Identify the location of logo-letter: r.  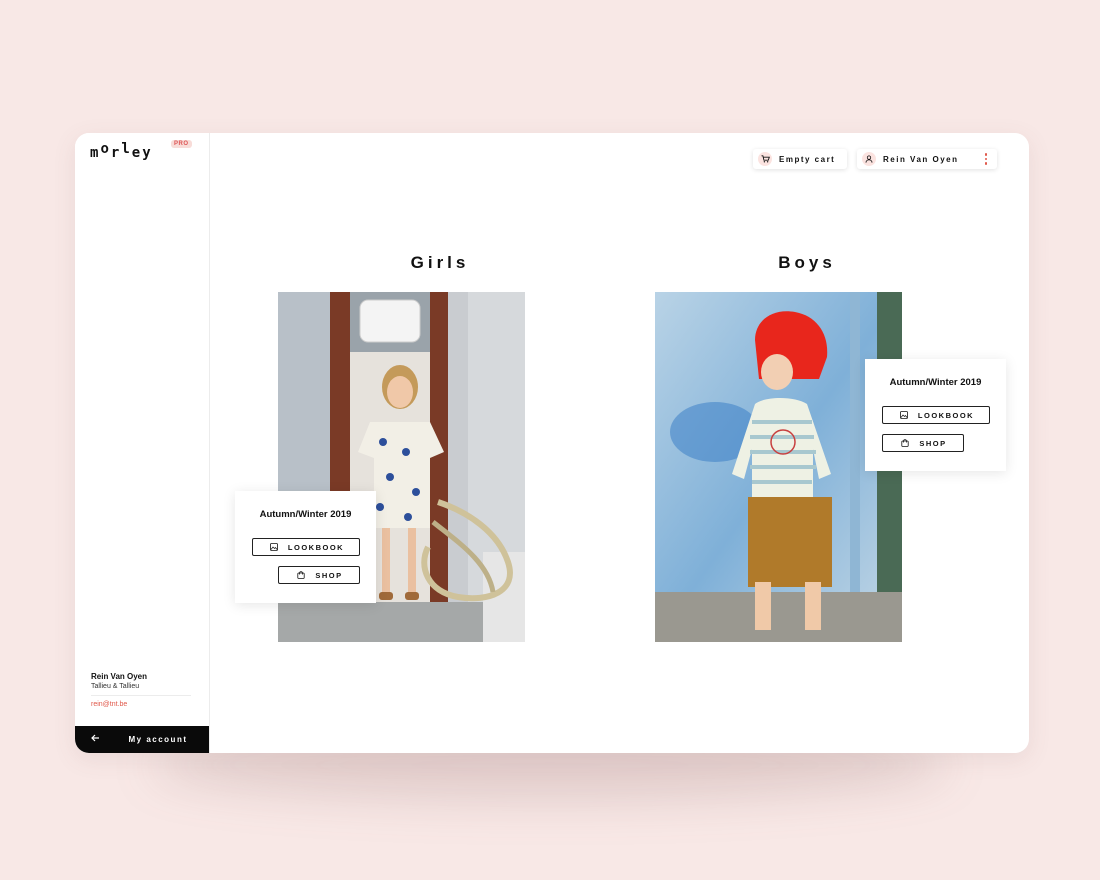
(116, 153).